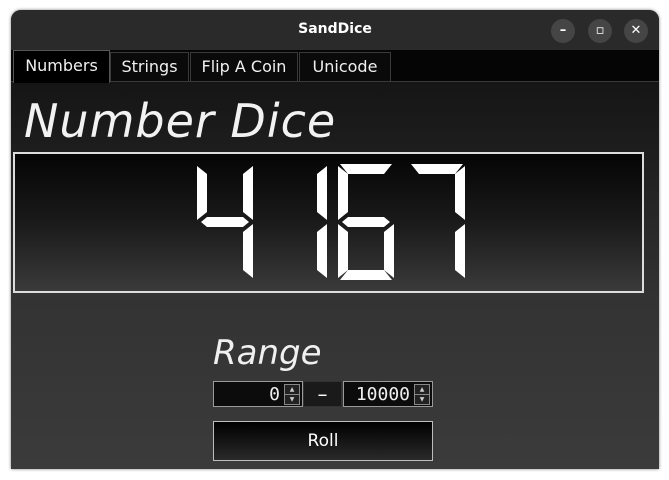 The height and width of the screenshot is (480, 669). What do you see at coordinates (274, 394) in the screenshot?
I see `range-min-value: 0` at bounding box center [274, 394].